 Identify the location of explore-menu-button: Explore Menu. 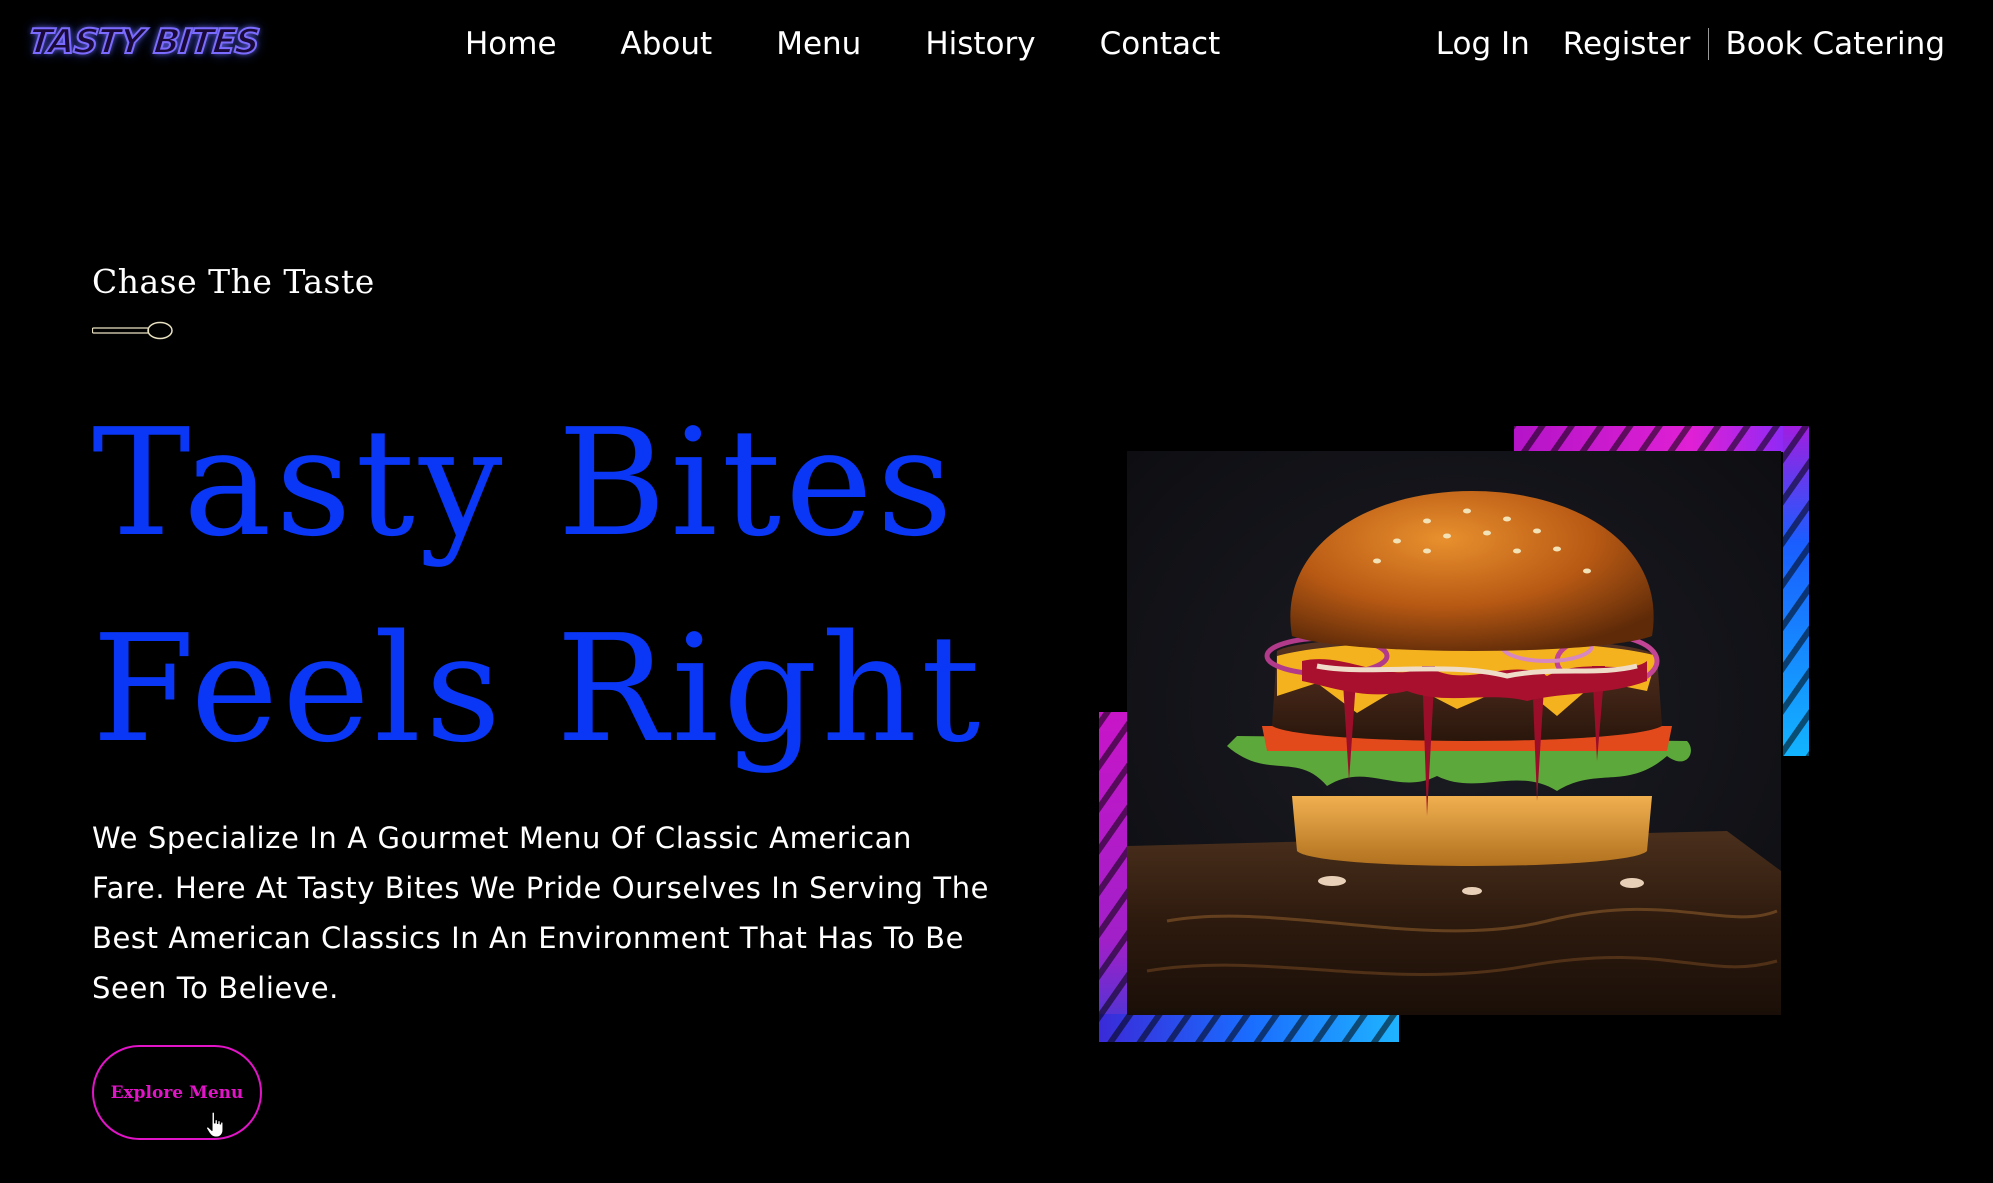
(177, 1092).